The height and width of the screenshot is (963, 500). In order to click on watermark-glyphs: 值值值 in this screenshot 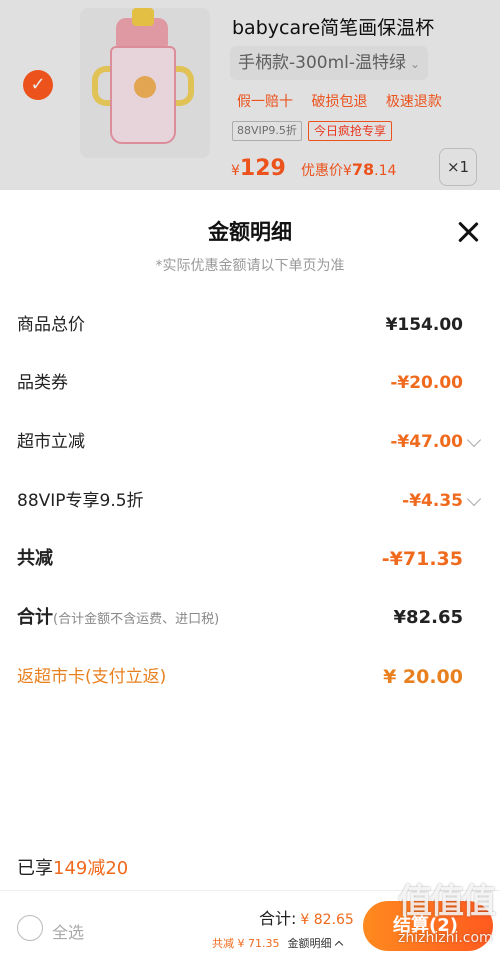, I will do `click(447, 902)`.